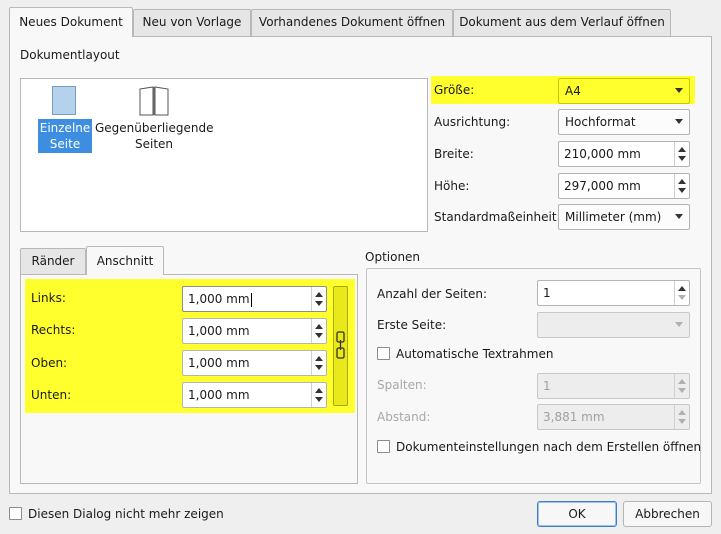 This screenshot has height=534, width=721. Describe the element at coordinates (219, 363) in the screenshot. I see `bleed-top-value: 1,000 mm` at that location.